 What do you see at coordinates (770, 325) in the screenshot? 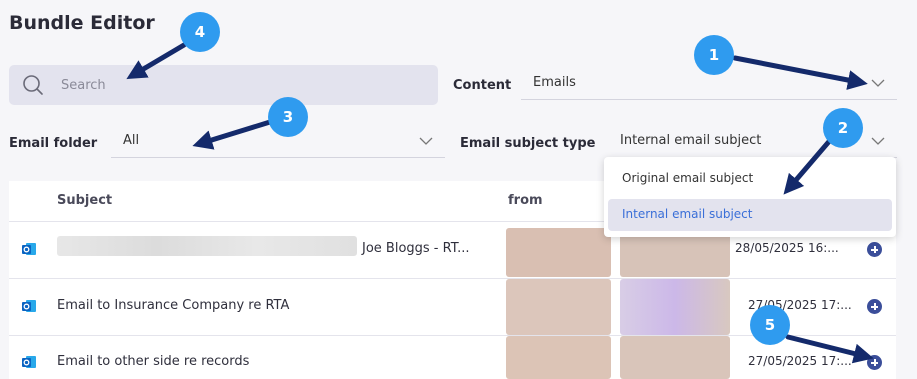
I see `annotation-badge-5: 5` at bounding box center [770, 325].